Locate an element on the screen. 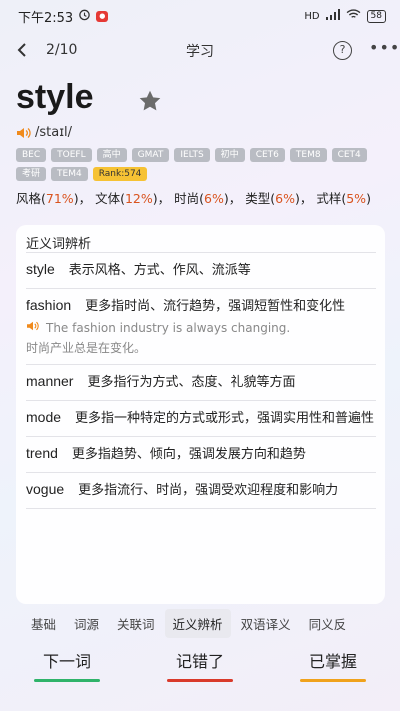 The height and width of the screenshot is (711, 400). exam-tag: GMAT is located at coordinates (150, 155).